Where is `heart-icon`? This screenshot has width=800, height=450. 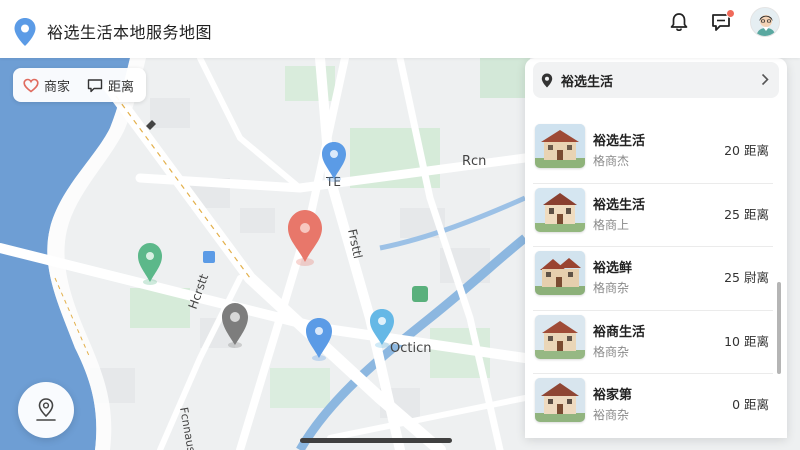
heart-icon is located at coordinates (31, 85).